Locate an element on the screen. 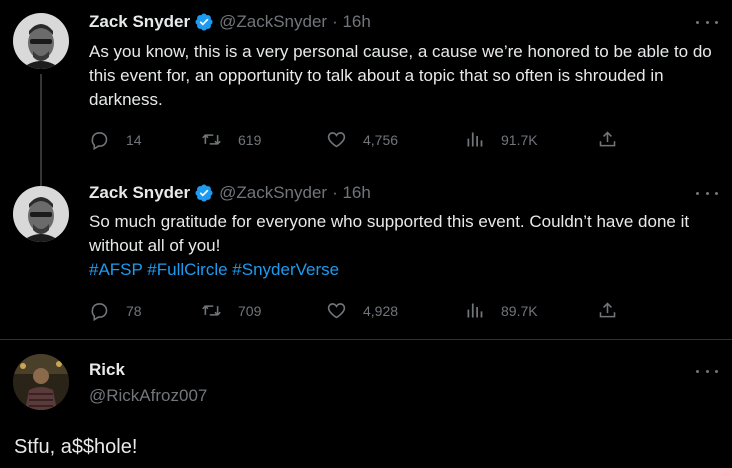 The width and height of the screenshot is (732, 468). hashtag-links: #AFSP #FullCircle #SnyderVerse is located at coordinates (214, 269).